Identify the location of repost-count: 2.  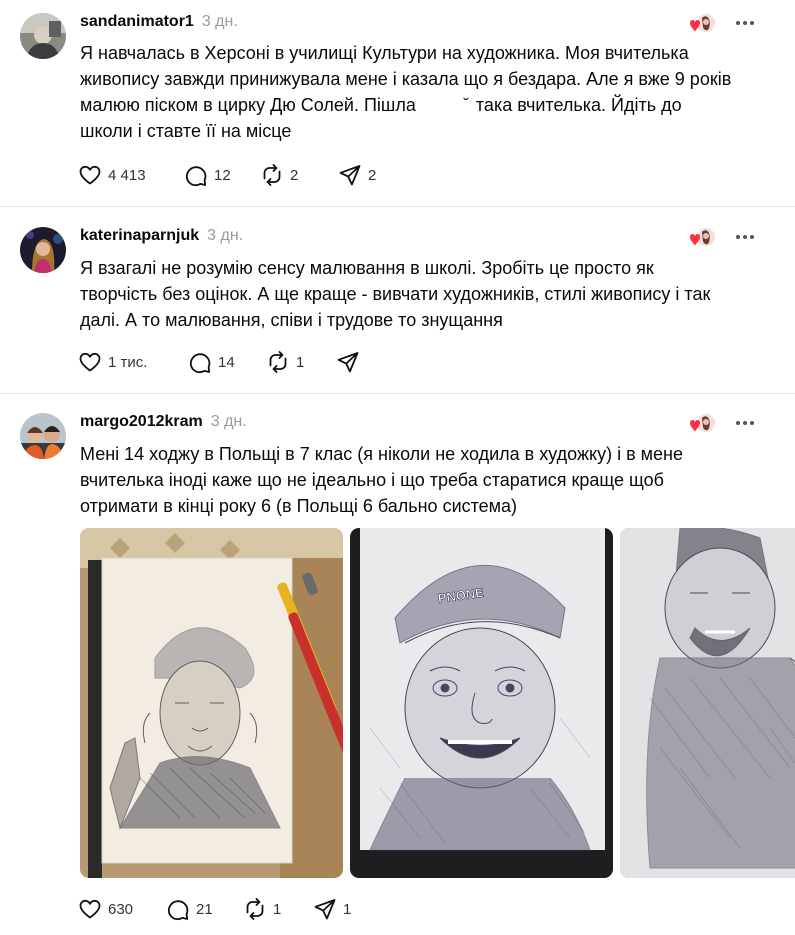
(294, 175).